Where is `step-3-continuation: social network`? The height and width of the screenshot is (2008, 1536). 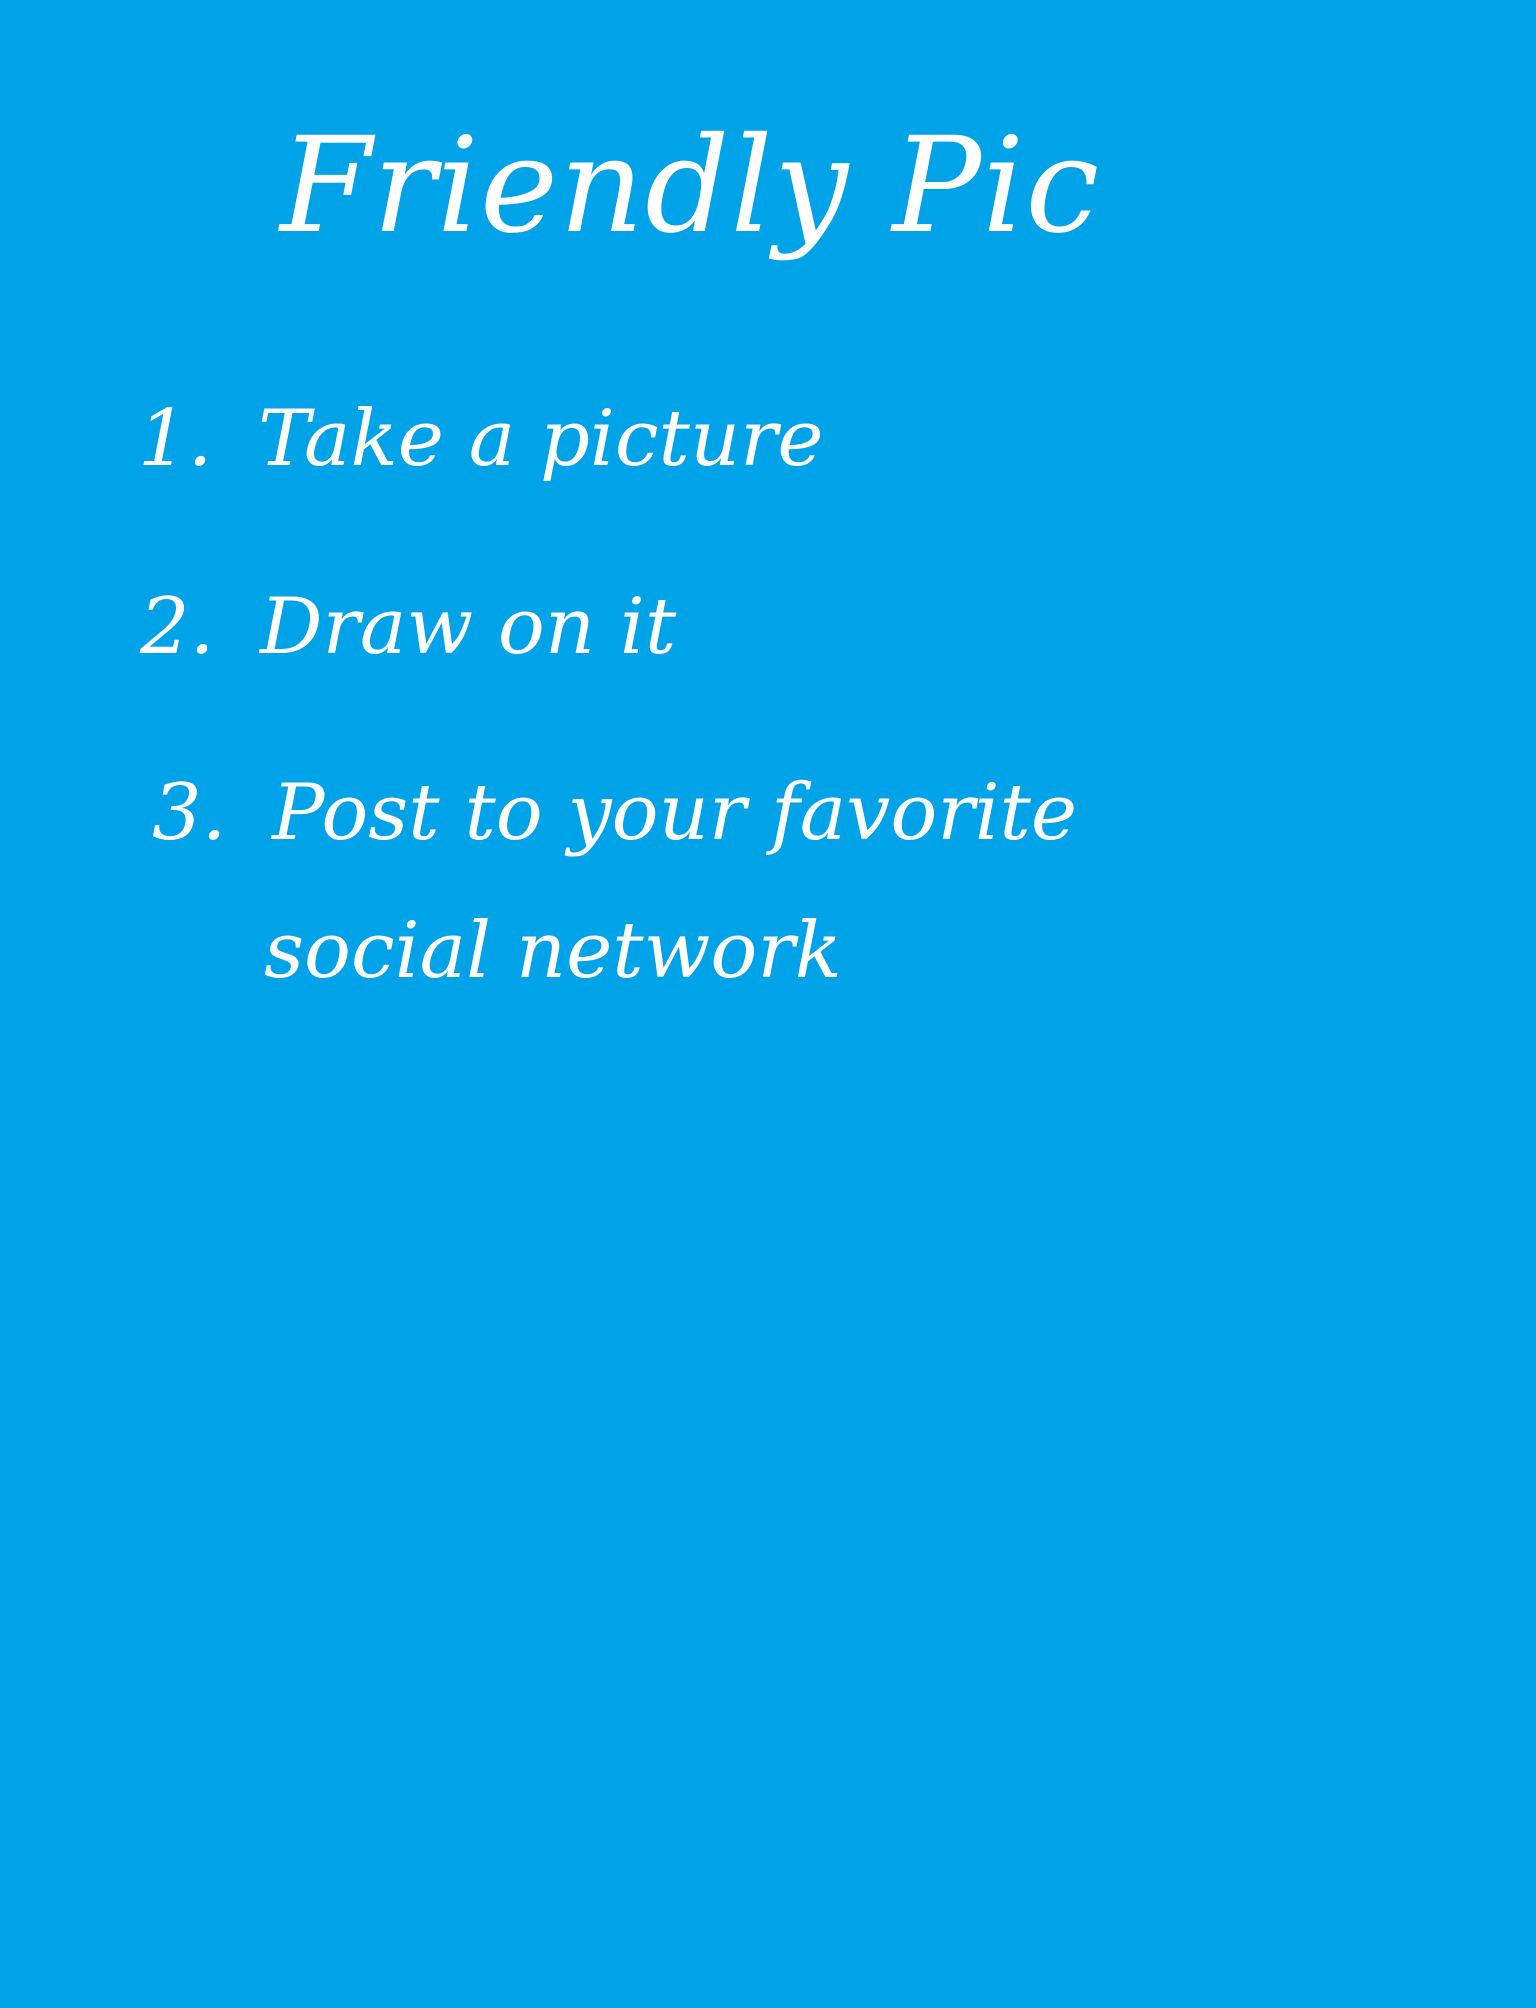
step-3-continuation: social network is located at coordinates (553, 951).